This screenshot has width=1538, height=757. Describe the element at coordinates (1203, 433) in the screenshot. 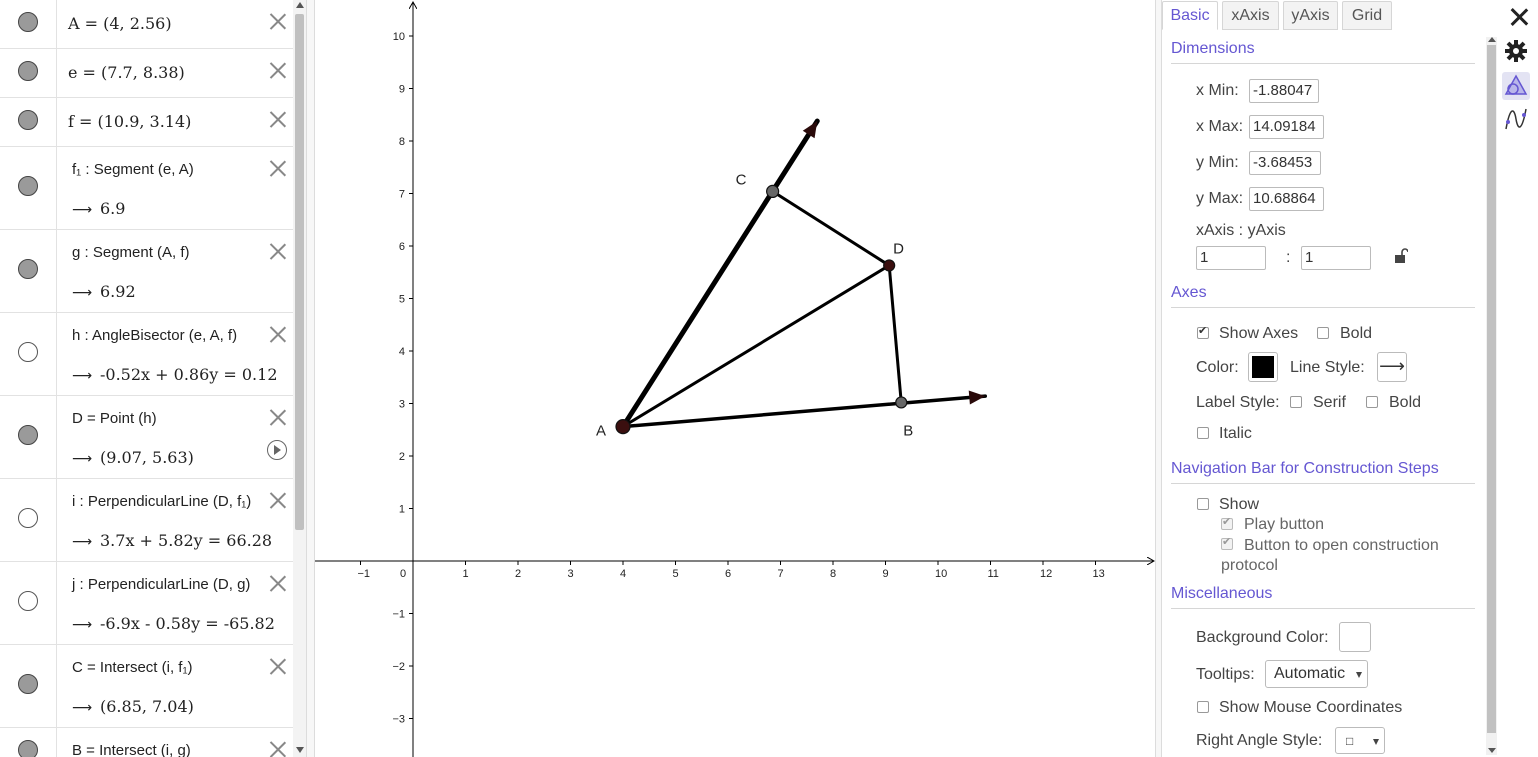

I see `italic-checkbox` at that location.